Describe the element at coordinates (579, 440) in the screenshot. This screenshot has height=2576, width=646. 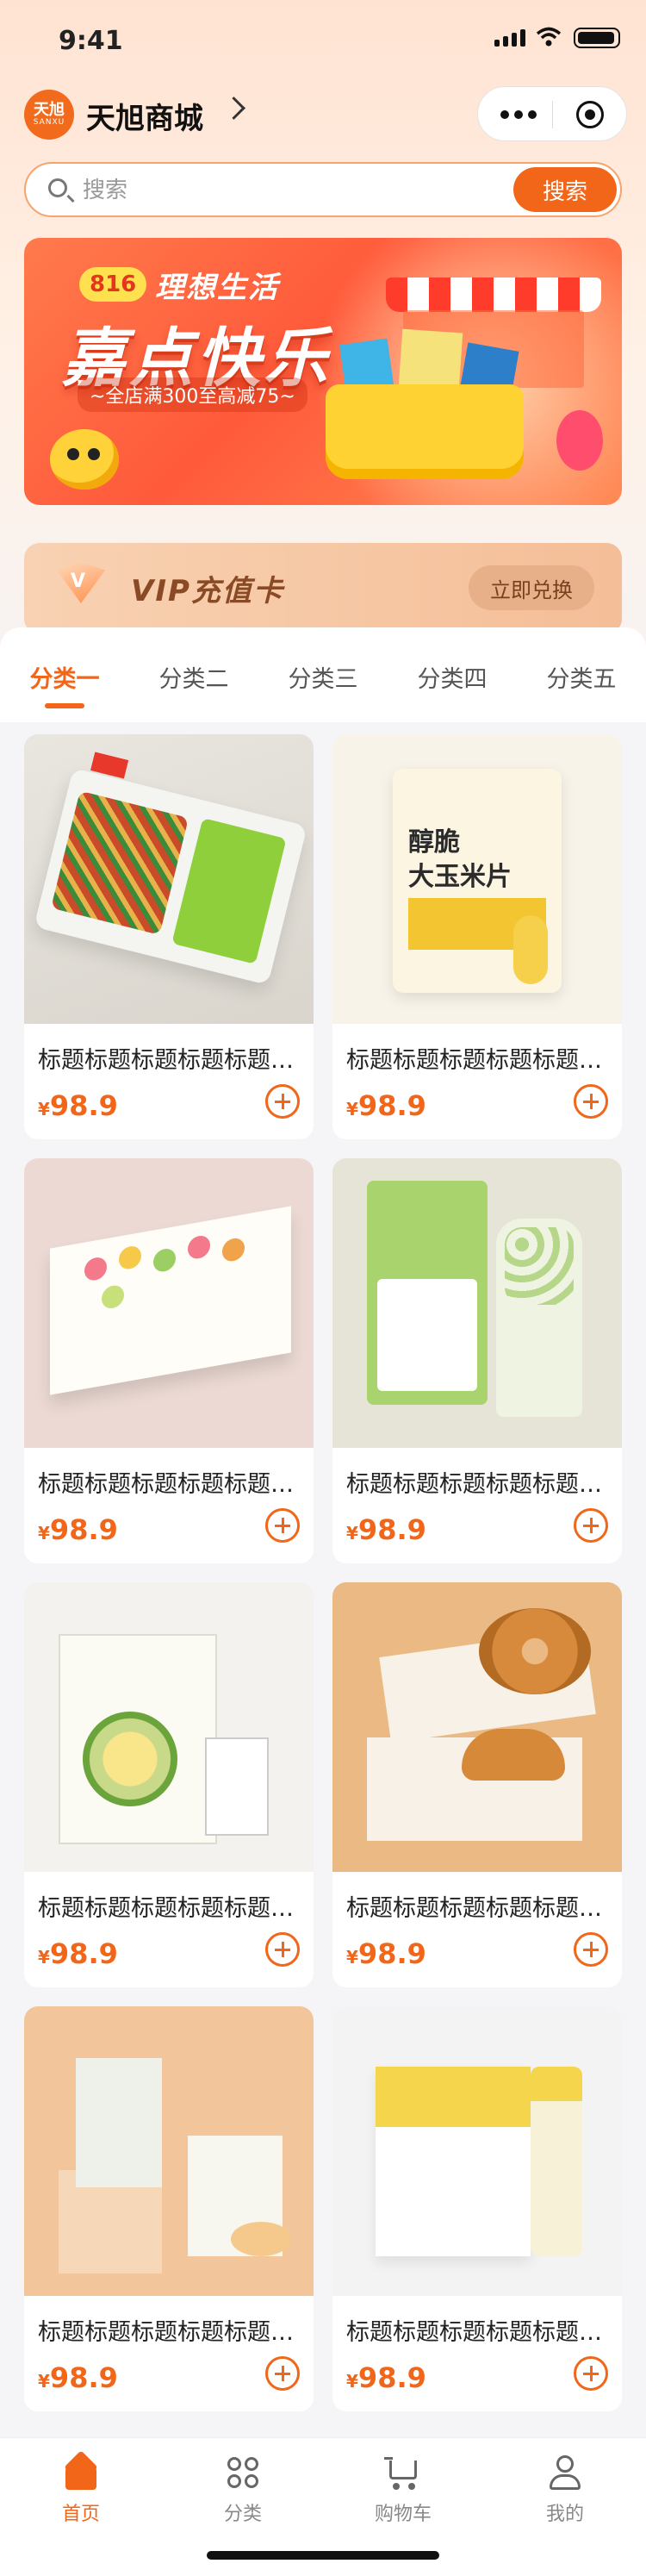
I see `banner-balloon` at that location.